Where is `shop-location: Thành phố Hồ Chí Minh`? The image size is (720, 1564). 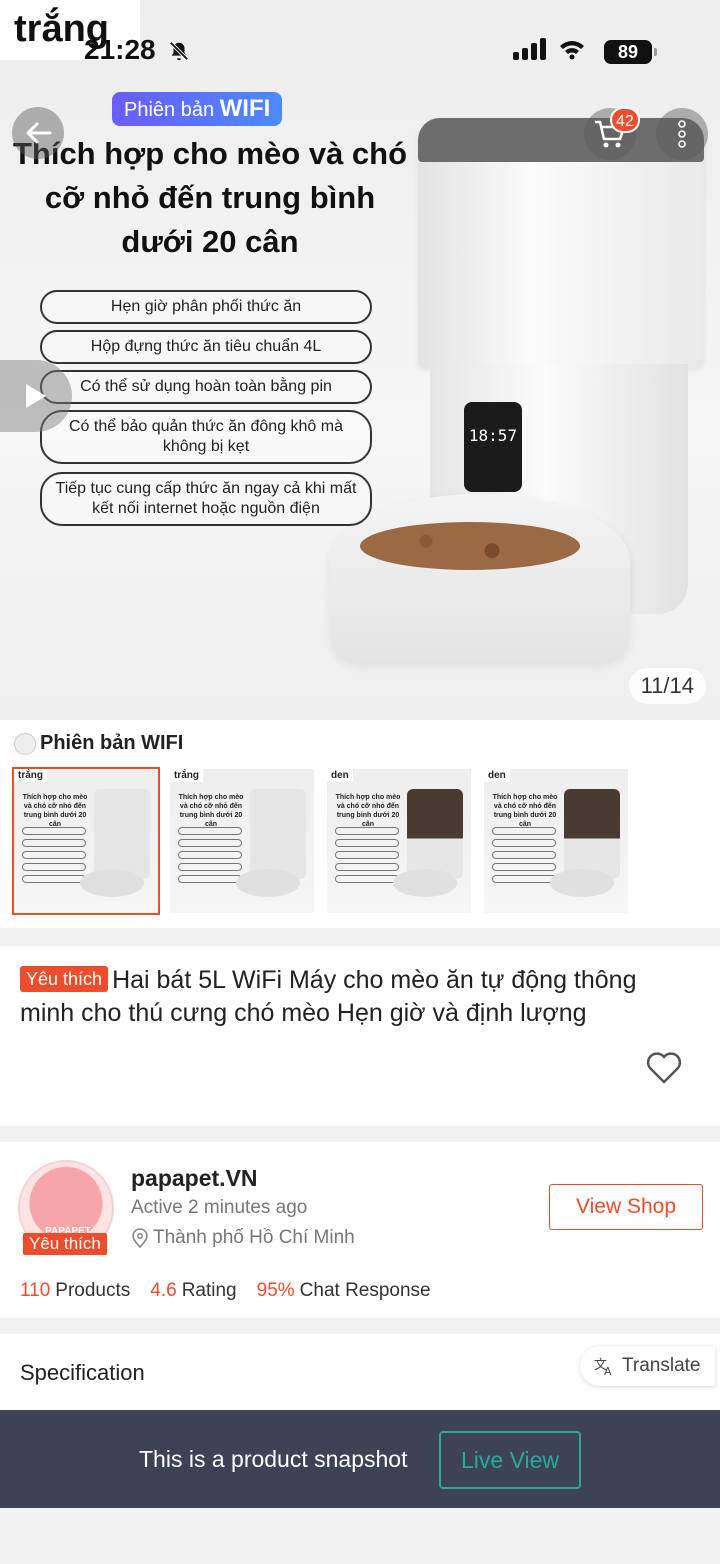 shop-location: Thành phố Hồ Chí Minh is located at coordinates (243, 1238).